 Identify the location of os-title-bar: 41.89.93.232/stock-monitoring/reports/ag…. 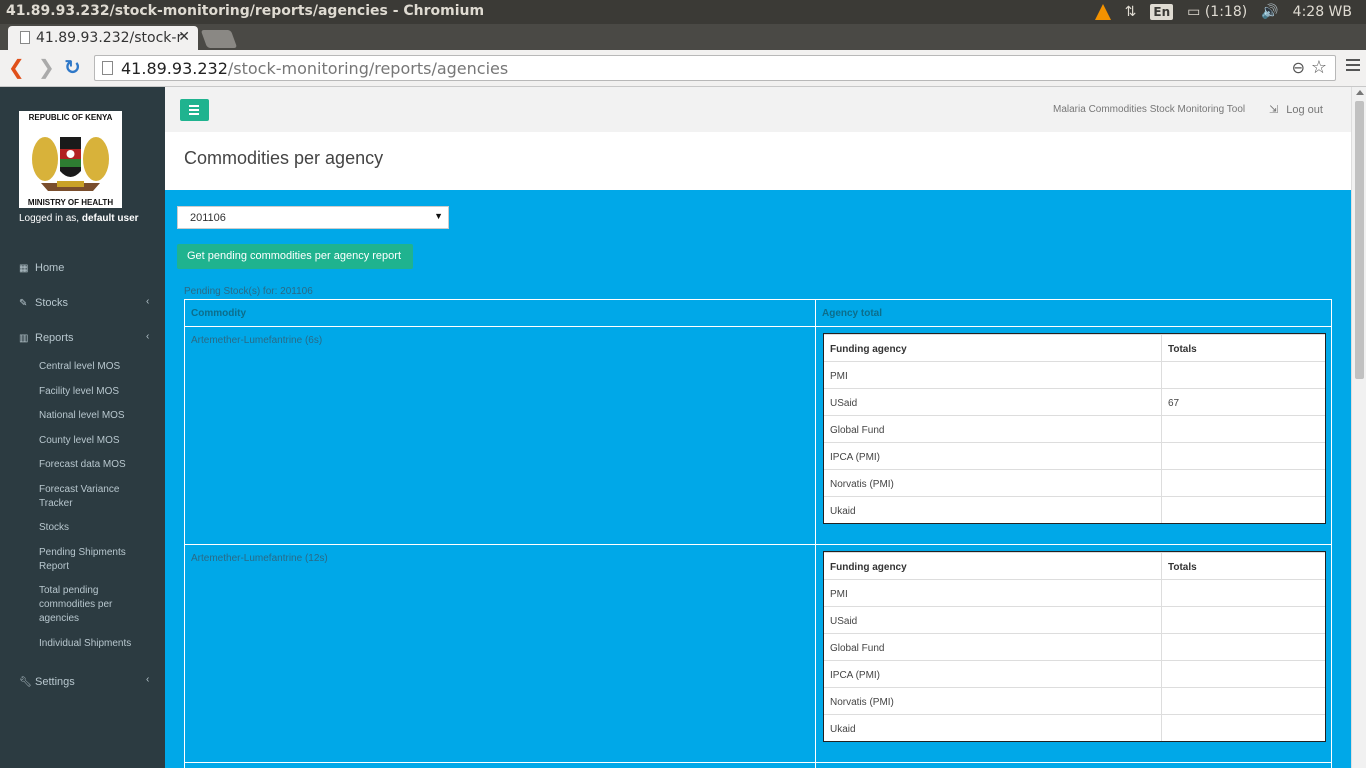
(683, 12).